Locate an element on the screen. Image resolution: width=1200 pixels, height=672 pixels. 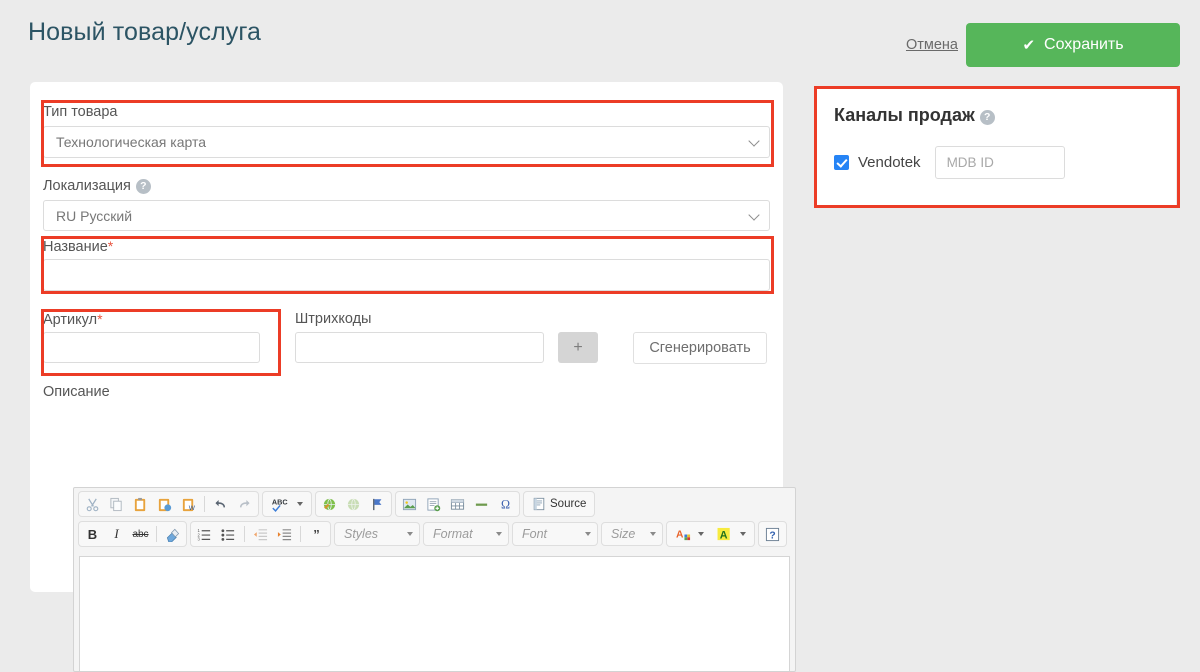
size-dropdown-label: Size is located at coordinates (623, 534).